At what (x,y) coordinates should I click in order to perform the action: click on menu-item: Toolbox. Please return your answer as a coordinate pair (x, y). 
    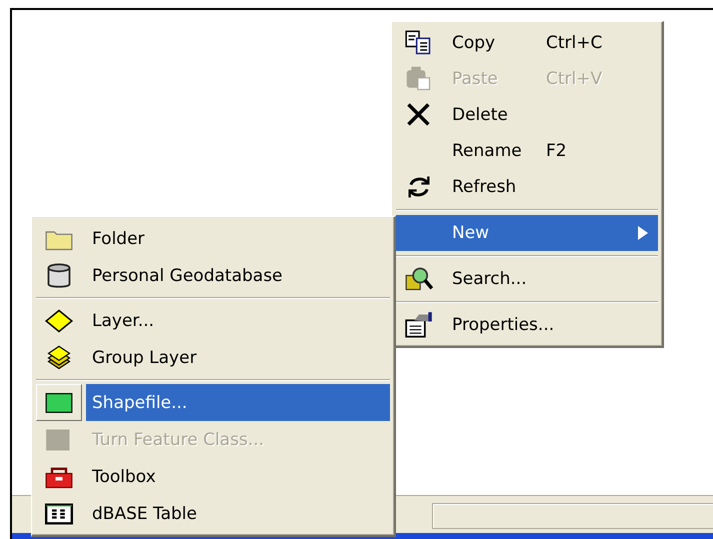
    Looking at the image, I should click on (213, 476).